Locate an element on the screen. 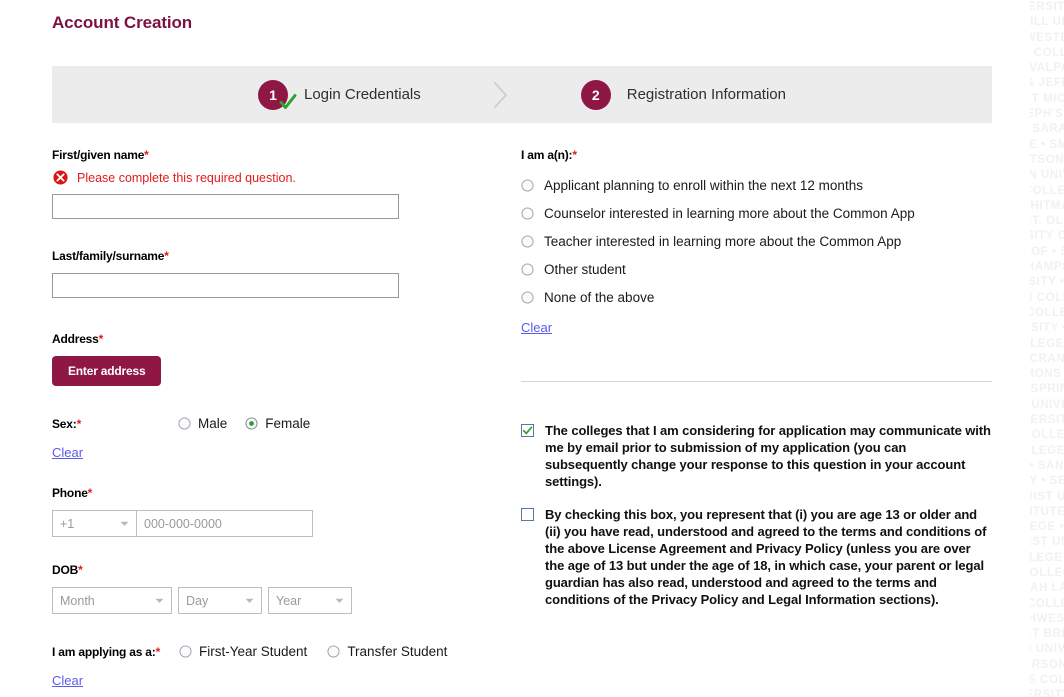 Image resolution: width=1064 pixels, height=697 pixels. first-name-error: Please complete this required question. is located at coordinates (262, 177).